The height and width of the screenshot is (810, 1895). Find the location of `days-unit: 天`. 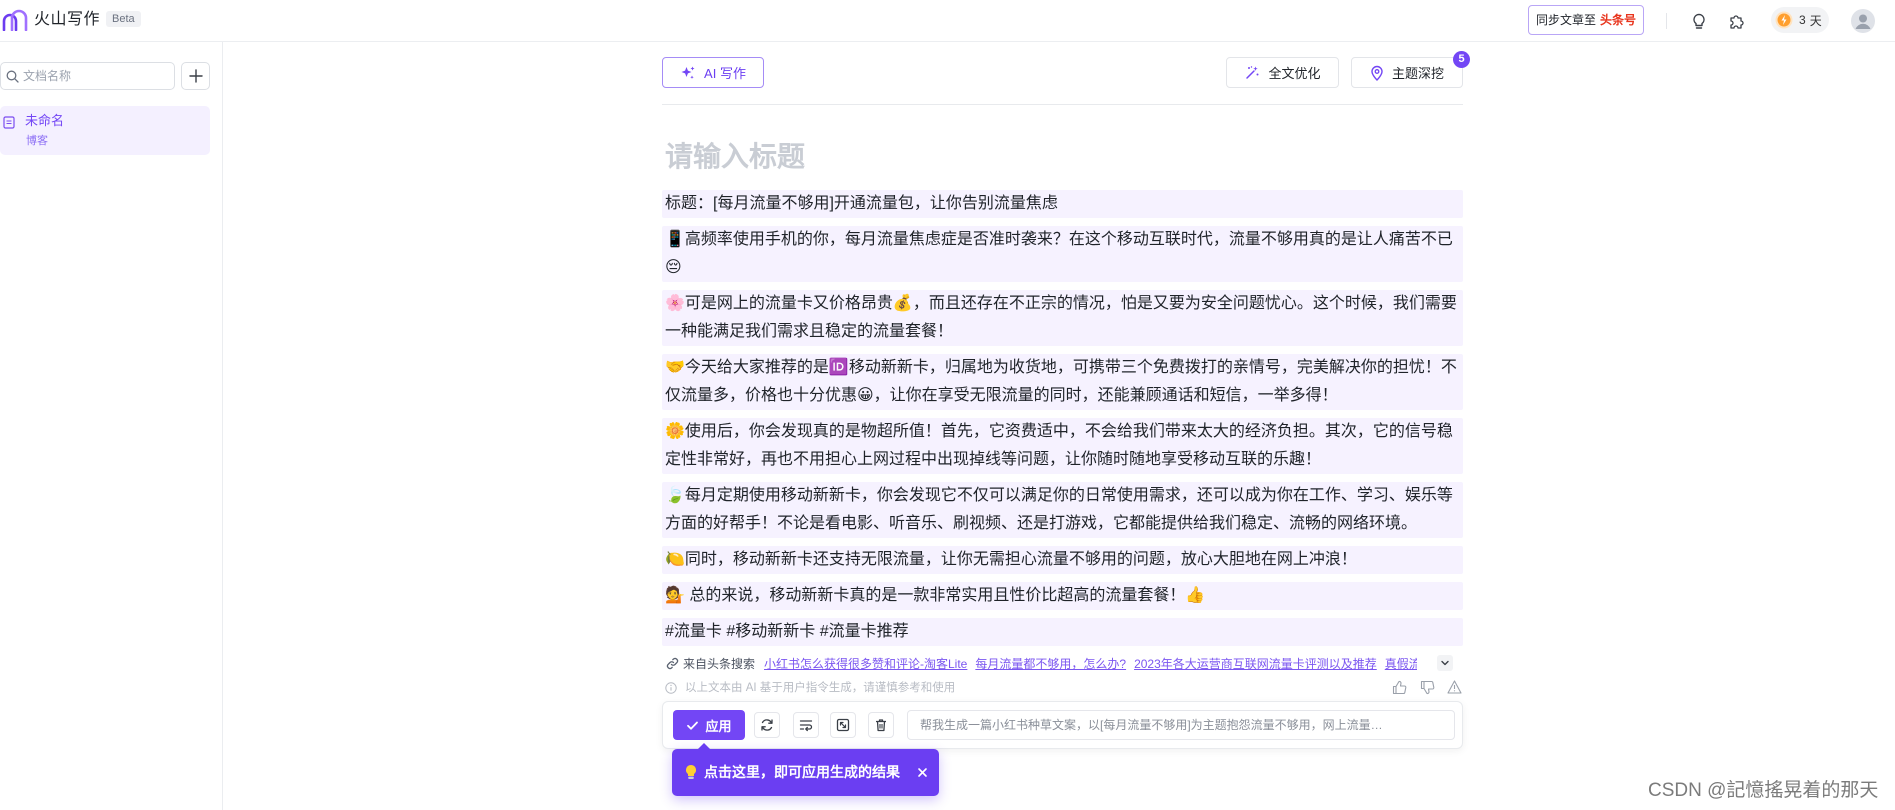

days-unit: 天 is located at coordinates (1815, 20).